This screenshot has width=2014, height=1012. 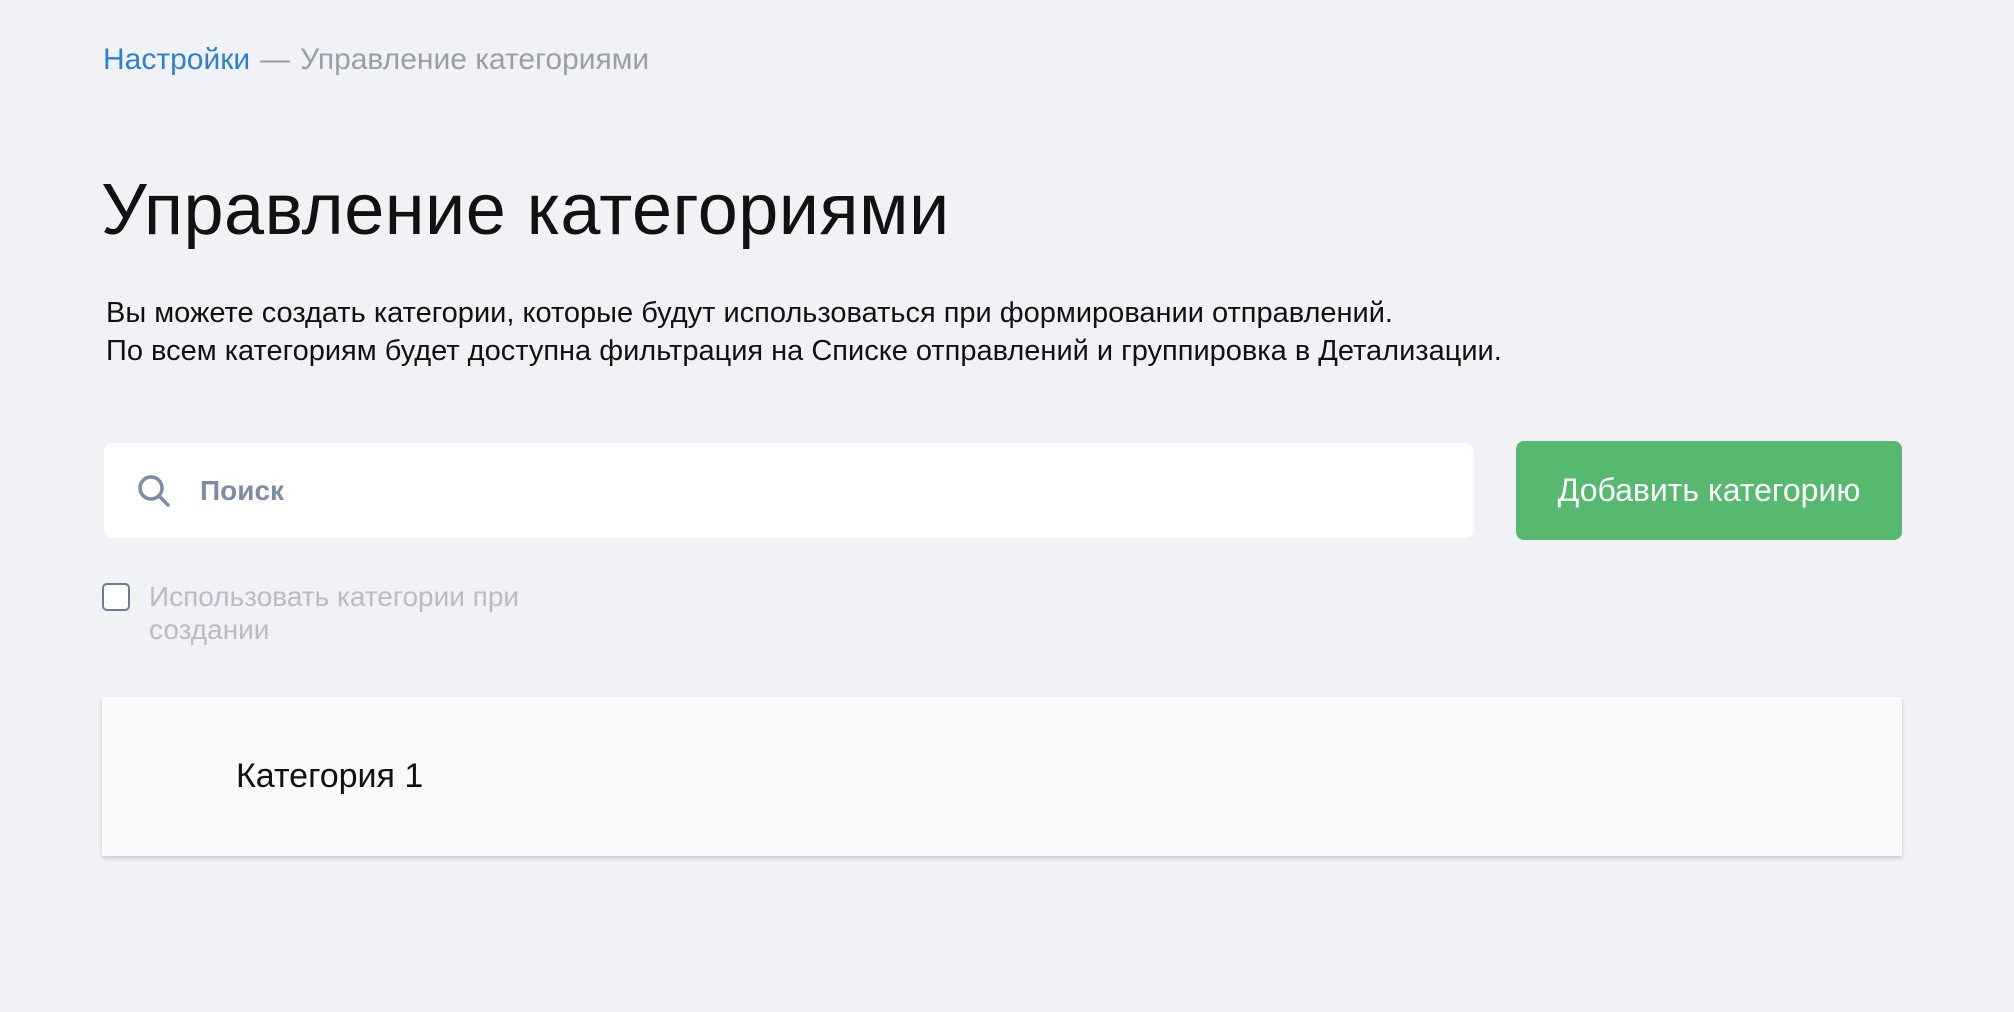 What do you see at coordinates (800, 490) in the screenshot?
I see `search-input` at bounding box center [800, 490].